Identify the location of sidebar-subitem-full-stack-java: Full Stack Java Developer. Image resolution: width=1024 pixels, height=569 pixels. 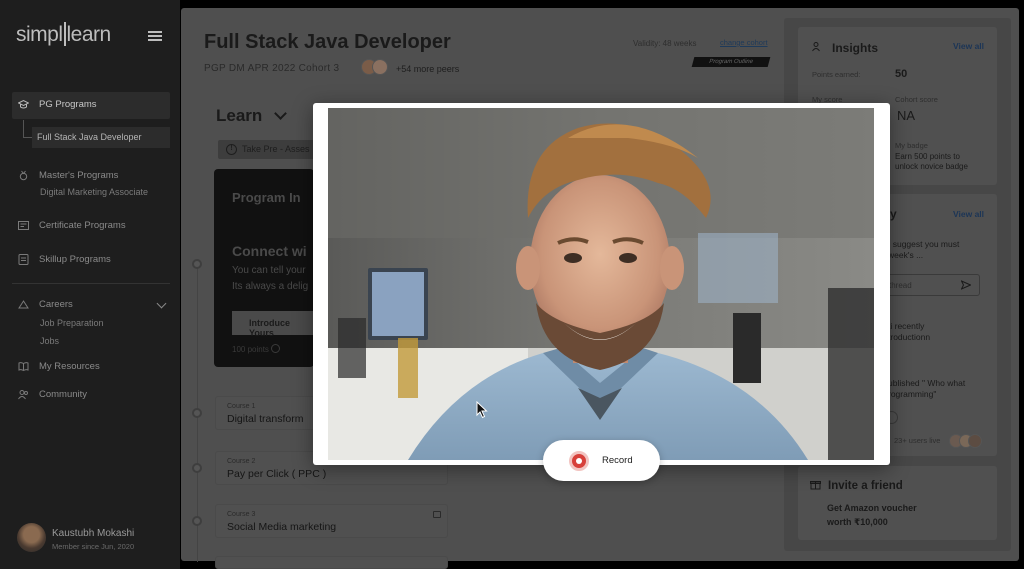
(101, 137).